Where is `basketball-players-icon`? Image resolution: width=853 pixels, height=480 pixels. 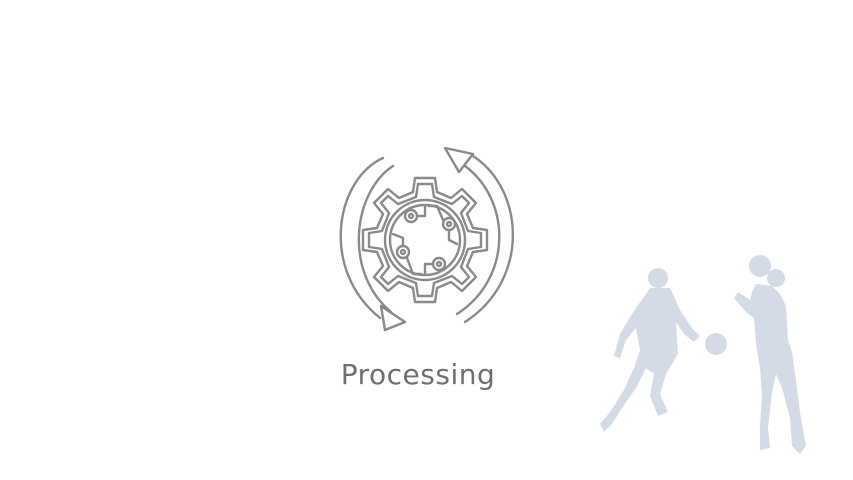
basketball-players-icon is located at coordinates (709, 355).